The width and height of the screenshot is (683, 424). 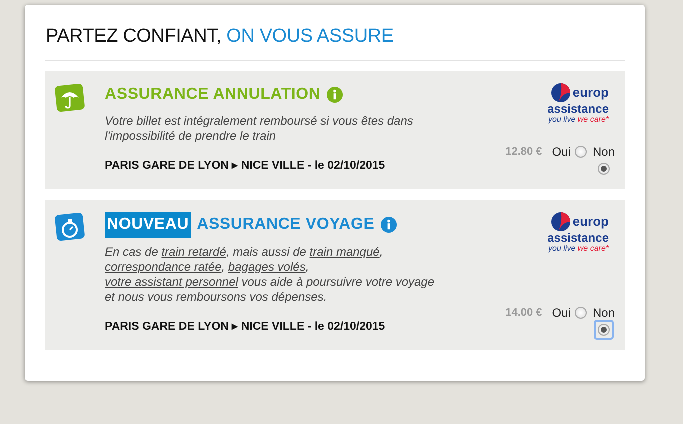 What do you see at coordinates (286, 224) in the screenshot?
I see `offer-title: ASSURANCE VOYAGE` at bounding box center [286, 224].